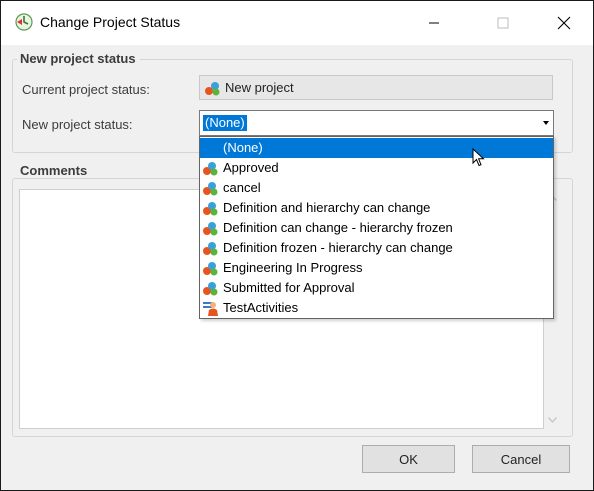  I want to click on current-status-label: Current project status:, so click(86, 89).